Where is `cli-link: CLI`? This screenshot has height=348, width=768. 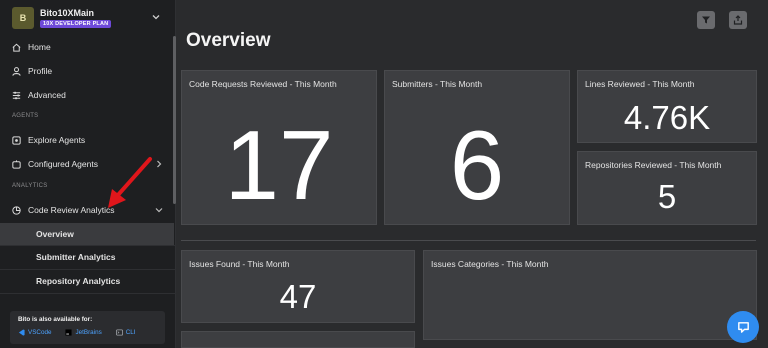 cli-link: CLI is located at coordinates (125, 332).